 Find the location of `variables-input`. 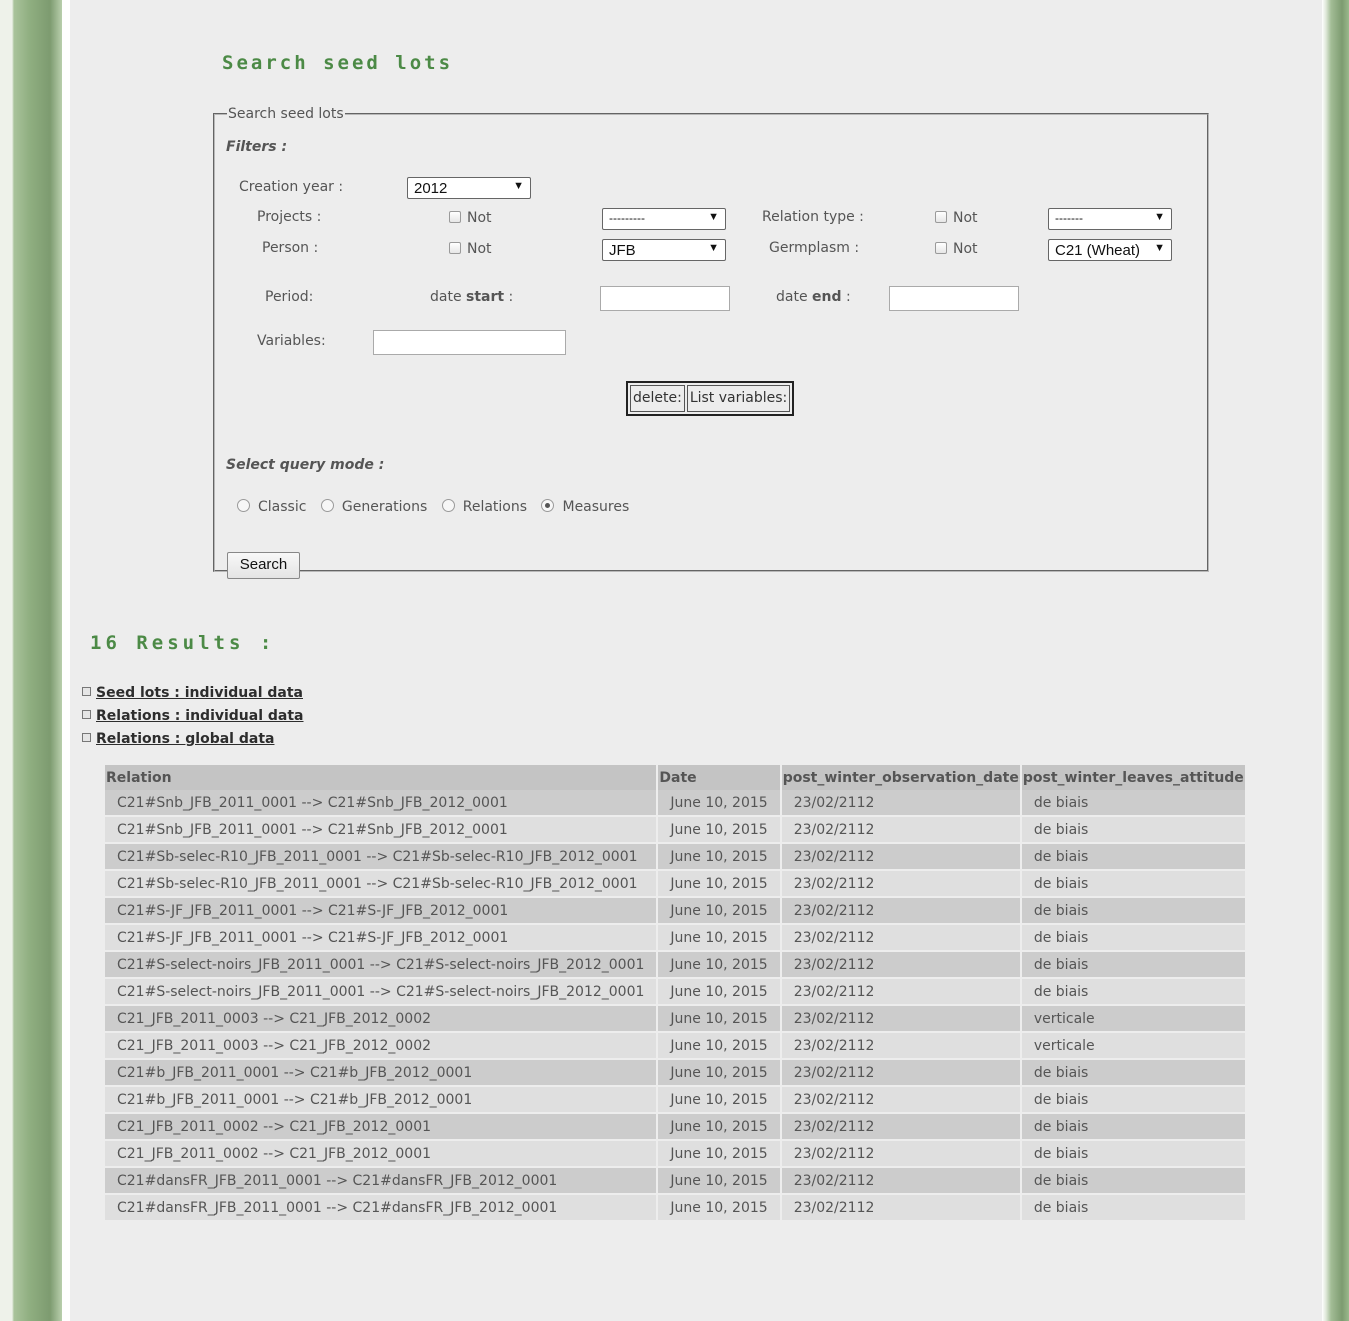

variables-input is located at coordinates (469, 342).